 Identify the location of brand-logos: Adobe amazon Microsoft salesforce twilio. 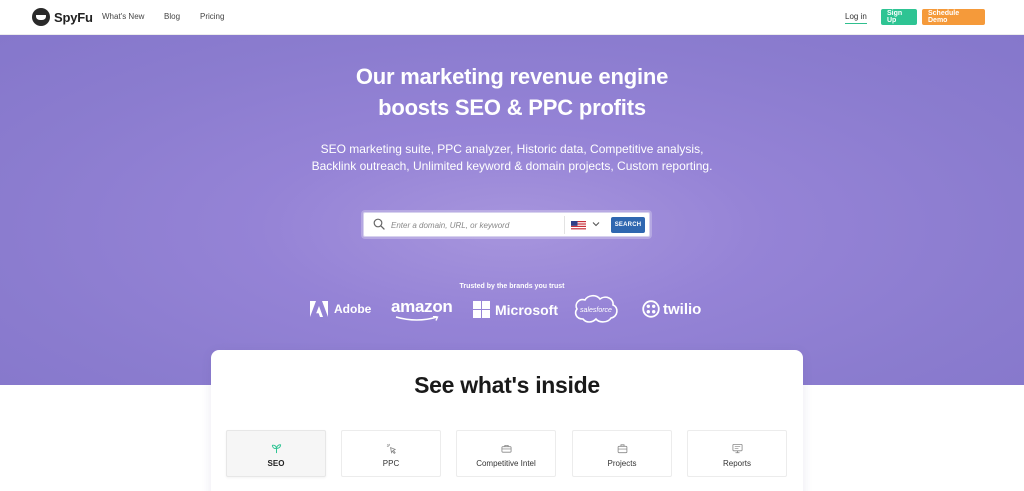
(512, 309).